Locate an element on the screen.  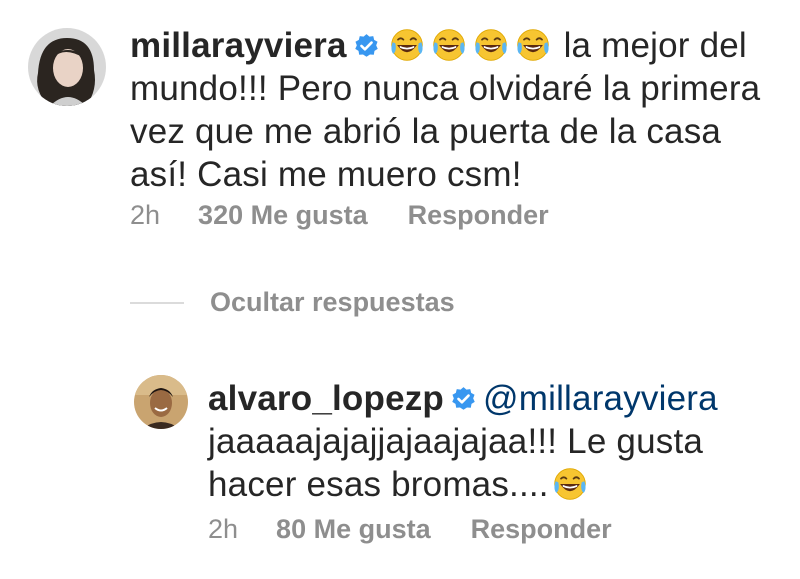
comment-username: millarayviera is located at coordinates (238, 45).